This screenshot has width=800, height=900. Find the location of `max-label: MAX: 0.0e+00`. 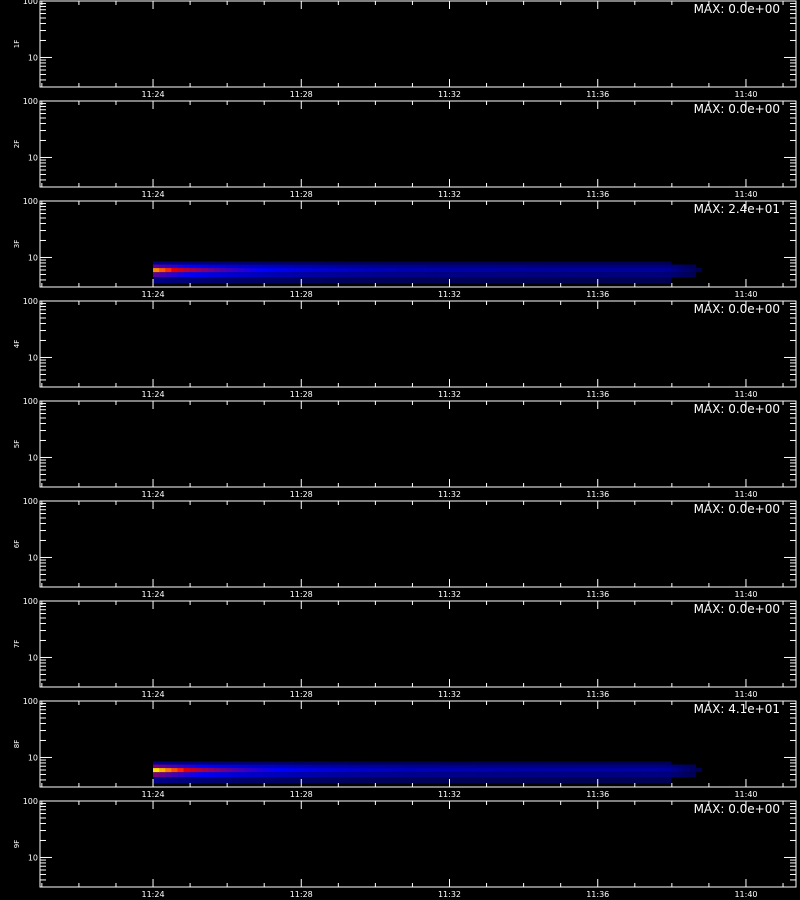

max-label: MAX: 0.0e+00 is located at coordinates (737, 409).